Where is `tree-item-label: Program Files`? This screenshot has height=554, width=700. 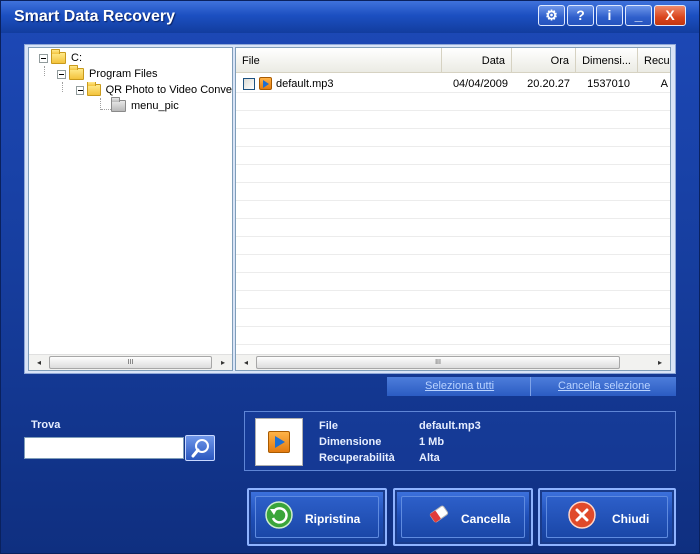
tree-item-label: Program Files is located at coordinates (123, 74).